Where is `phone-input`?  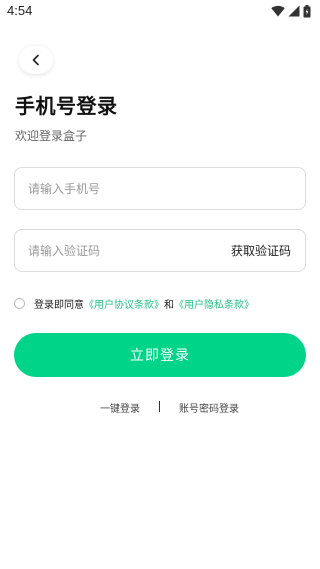 phone-input is located at coordinates (159, 188).